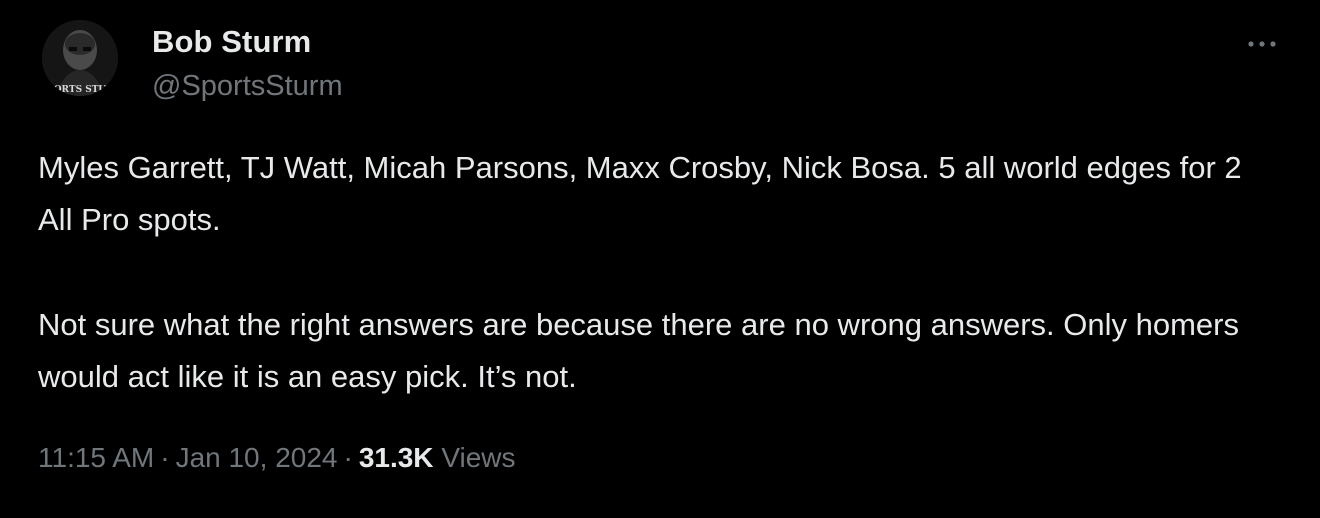 The height and width of the screenshot is (518, 1320). I want to click on tweet-date: Jan 10, 2024, so click(257, 457).